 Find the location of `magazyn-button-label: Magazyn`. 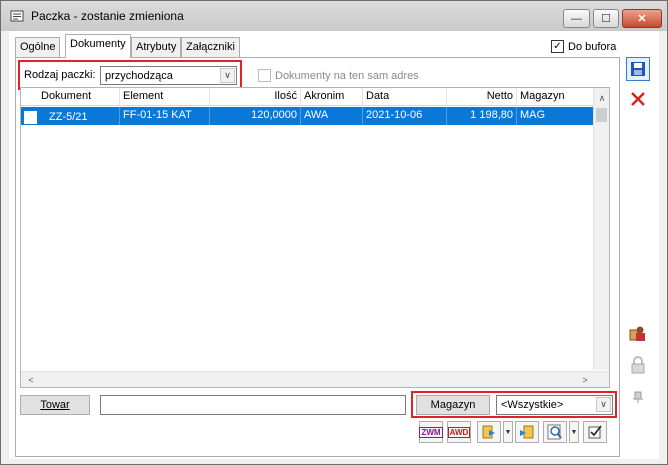

magazyn-button-label: Magazyn is located at coordinates (453, 405).